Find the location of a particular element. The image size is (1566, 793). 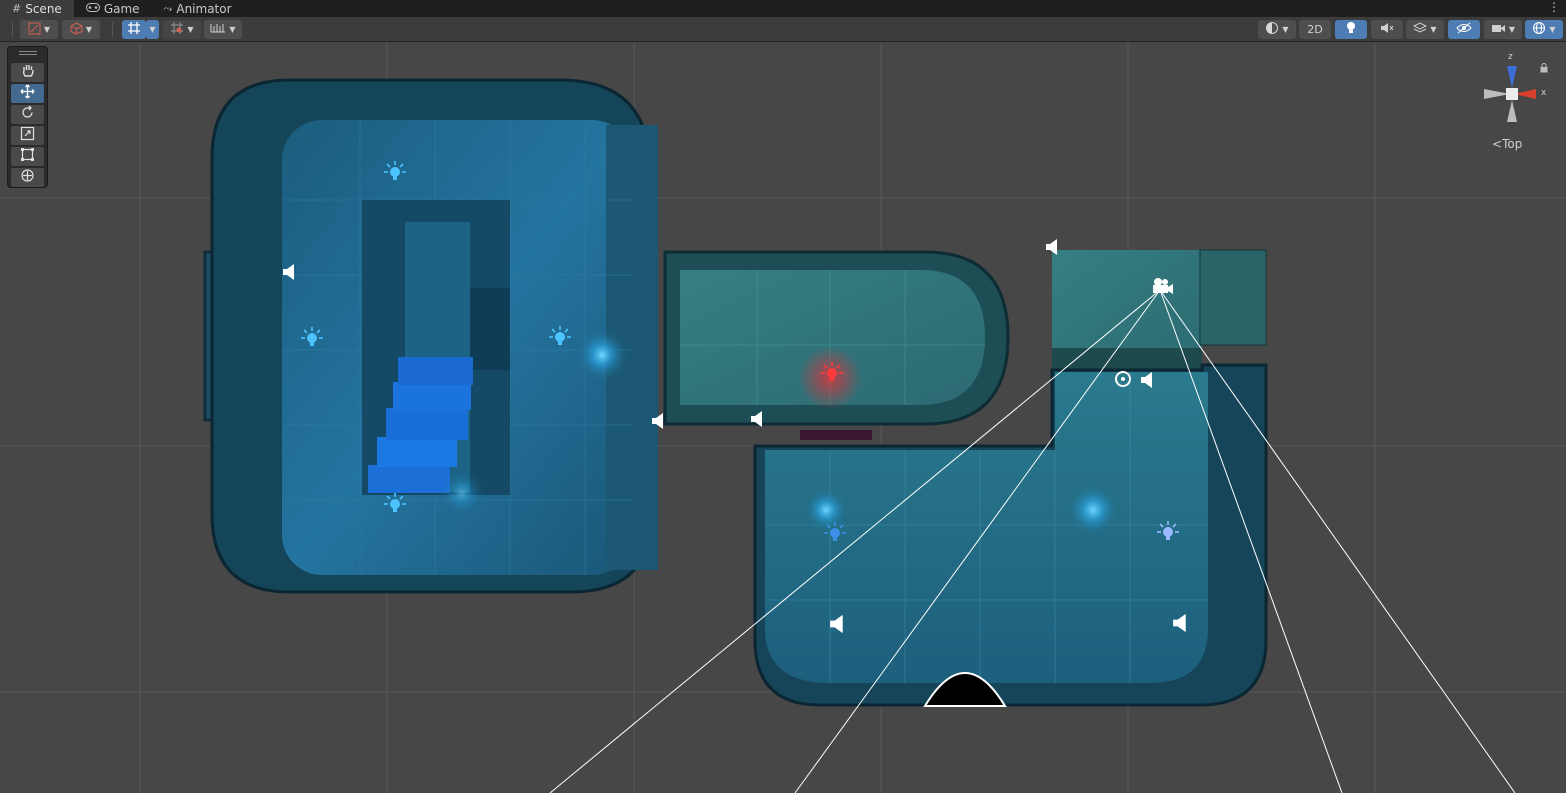

snap-settings-button: ▼ is located at coordinates (223, 29).